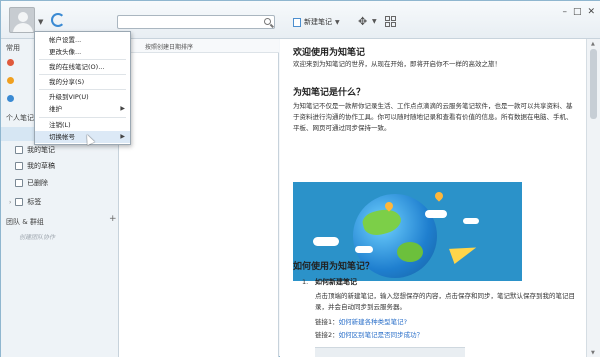 This screenshot has height=357, width=600. I want to click on sidebar-item-trash: 已删除, so click(31, 183).